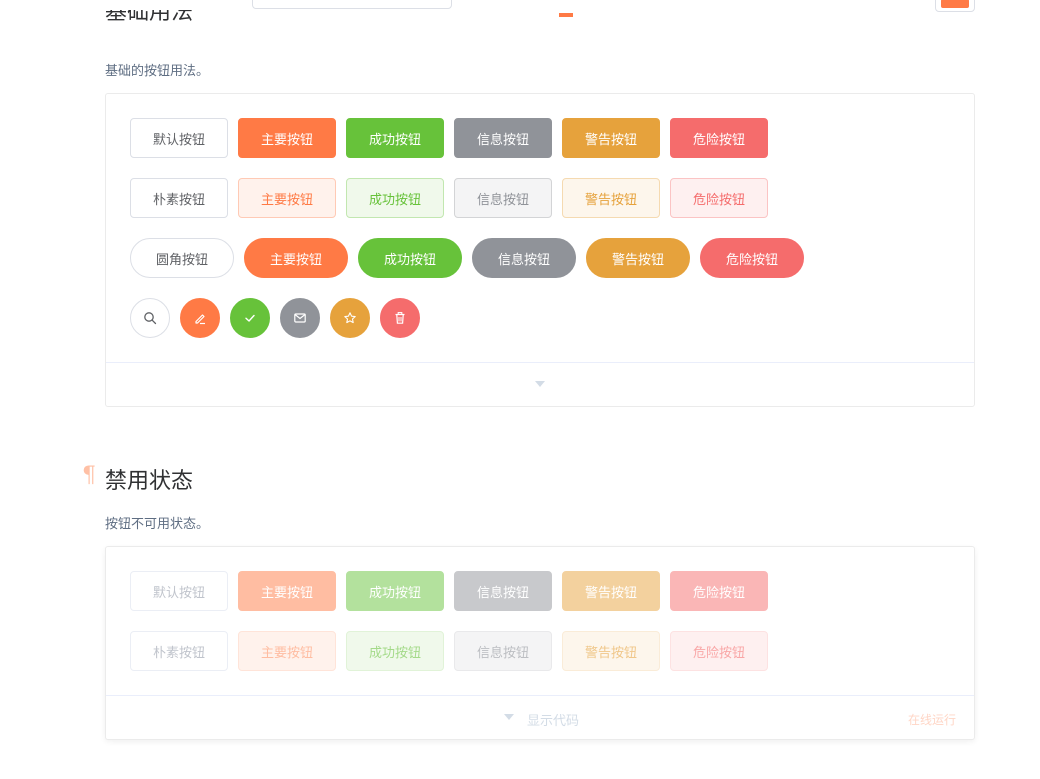 Image resolution: width=1040 pixels, height=779 pixels. I want to click on round-success-button: 成功按钮, so click(410, 258).